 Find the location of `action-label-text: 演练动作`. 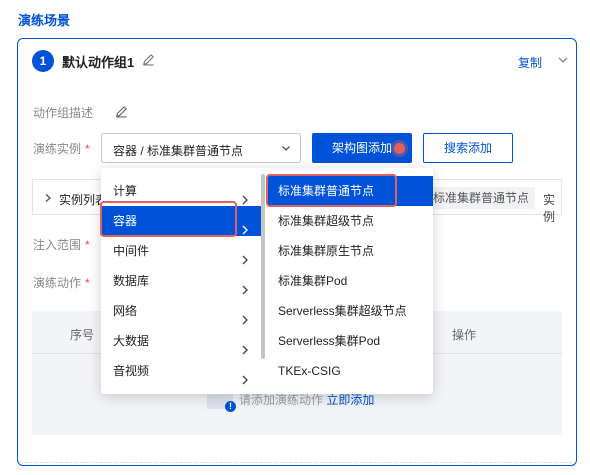

action-label-text: 演练动作 is located at coordinates (57, 283).